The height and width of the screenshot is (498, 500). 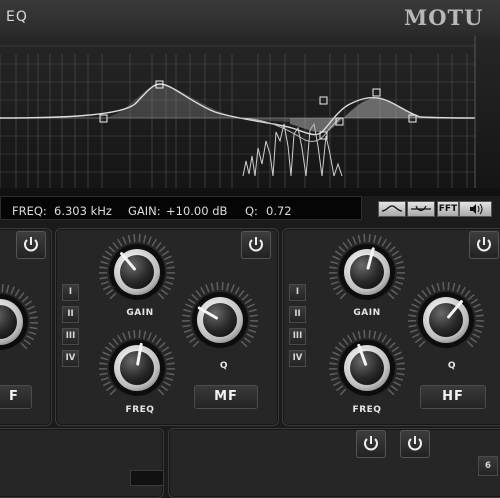 What do you see at coordinates (297, 314) in the screenshot?
I see `hf-shape-2-button: II` at bounding box center [297, 314].